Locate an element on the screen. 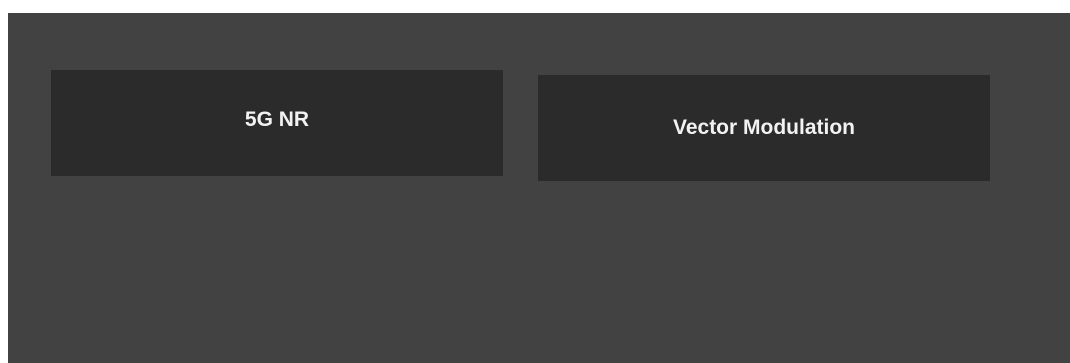  vector-modulation-button: Vector Modulation is located at coordinates (764, 128).